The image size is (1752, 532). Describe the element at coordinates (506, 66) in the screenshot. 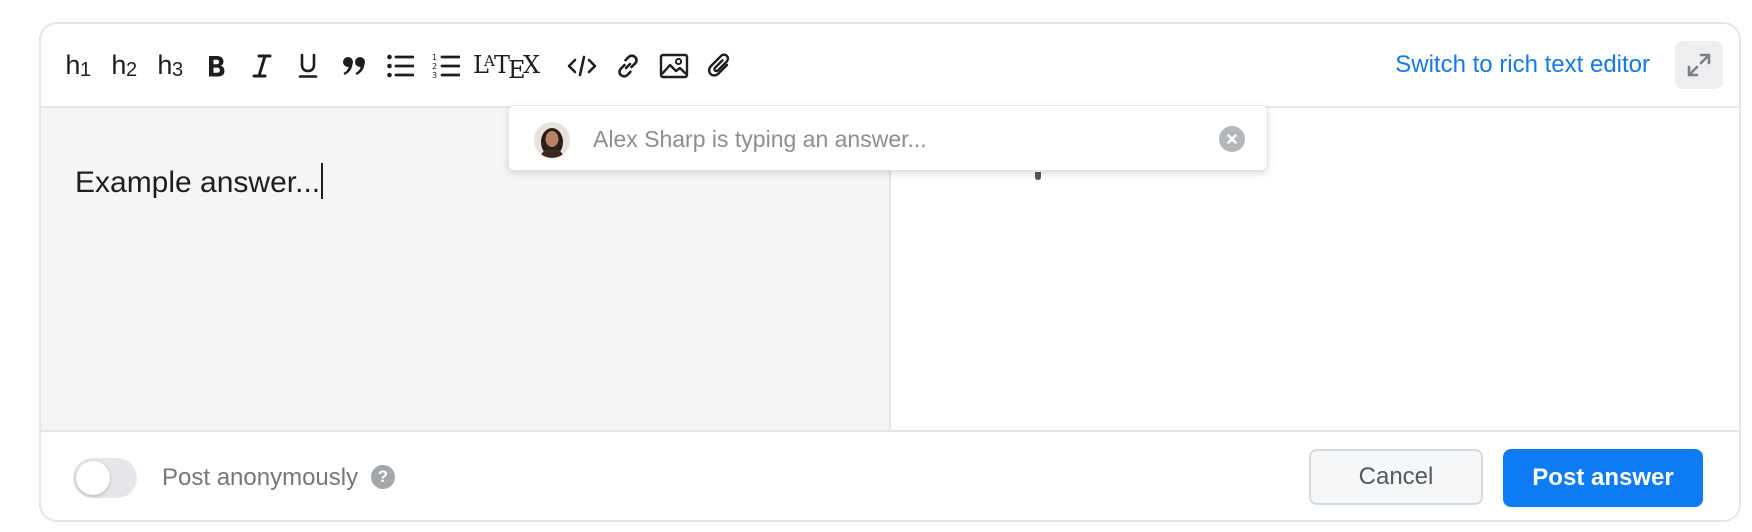

I see `latex-icon: L A T E X` at that location.